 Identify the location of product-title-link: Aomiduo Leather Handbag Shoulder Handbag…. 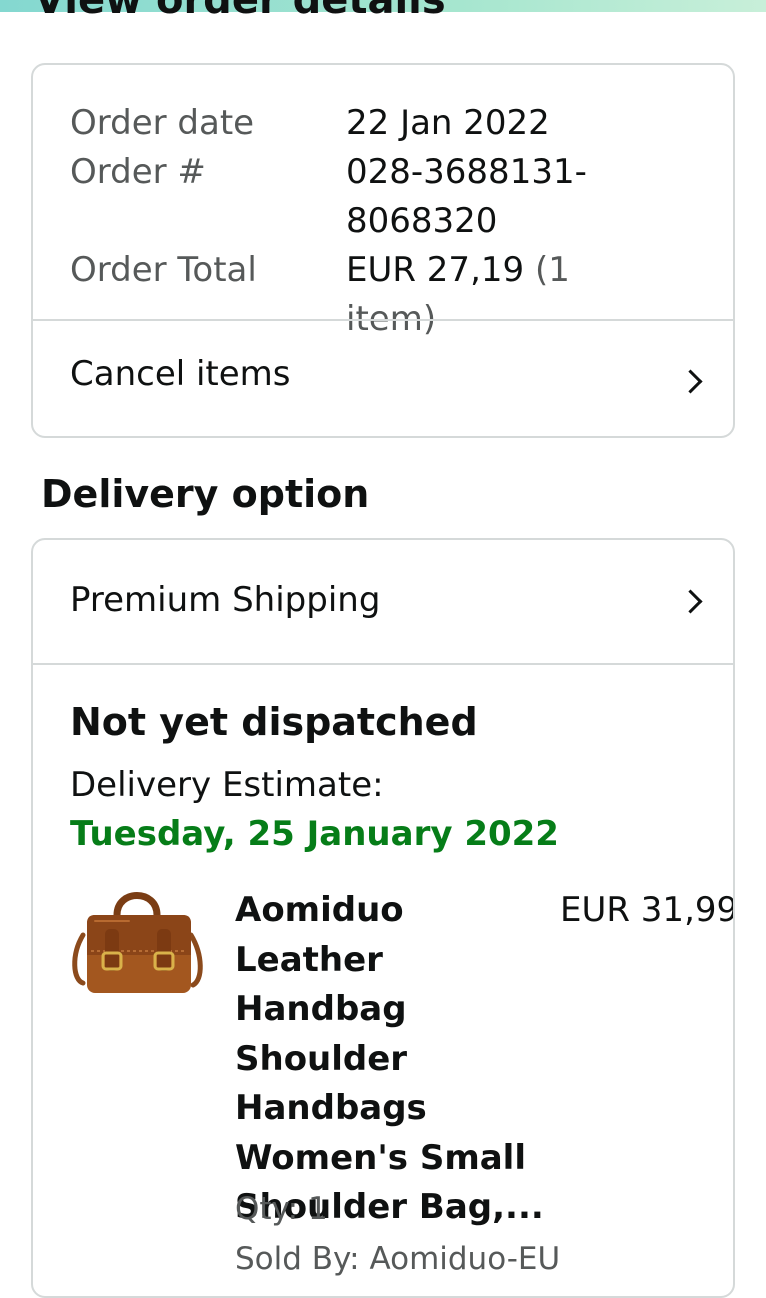
(390, 1059).